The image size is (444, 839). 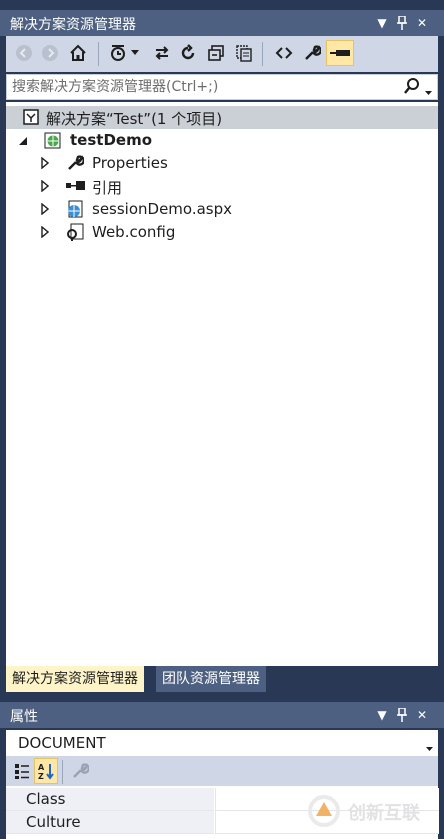 What do you see at coordinates (111, 140) in the screenshot?
I see `project-label: testDemo` at bounding box center [111, 140].